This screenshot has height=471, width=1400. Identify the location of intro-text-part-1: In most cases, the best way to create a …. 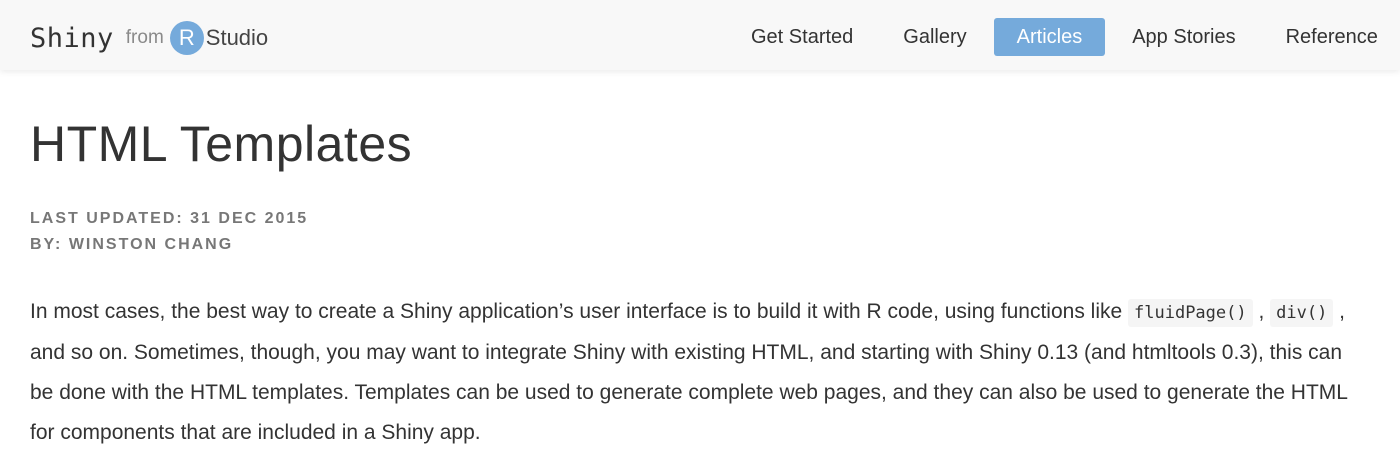
(579, 311).